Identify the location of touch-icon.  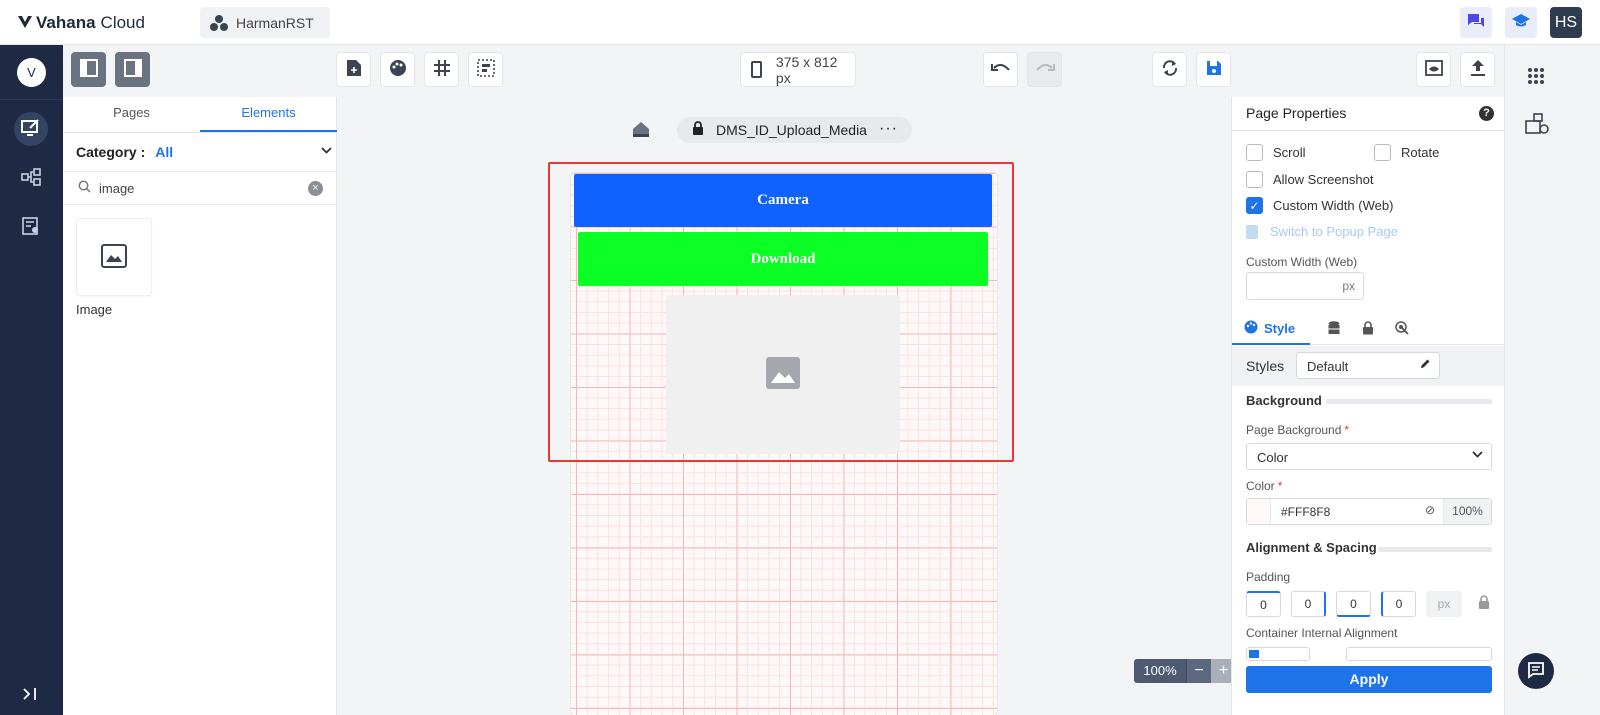
(1402, 329).